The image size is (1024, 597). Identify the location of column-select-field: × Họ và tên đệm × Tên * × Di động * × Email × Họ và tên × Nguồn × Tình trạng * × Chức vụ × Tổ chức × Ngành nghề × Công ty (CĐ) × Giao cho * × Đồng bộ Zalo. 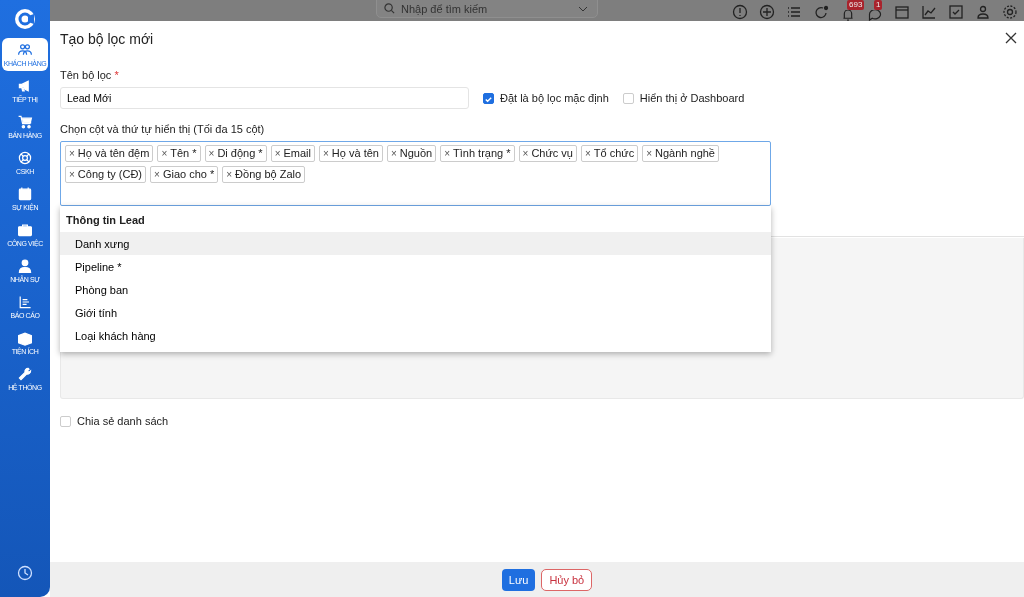
(415, 173).